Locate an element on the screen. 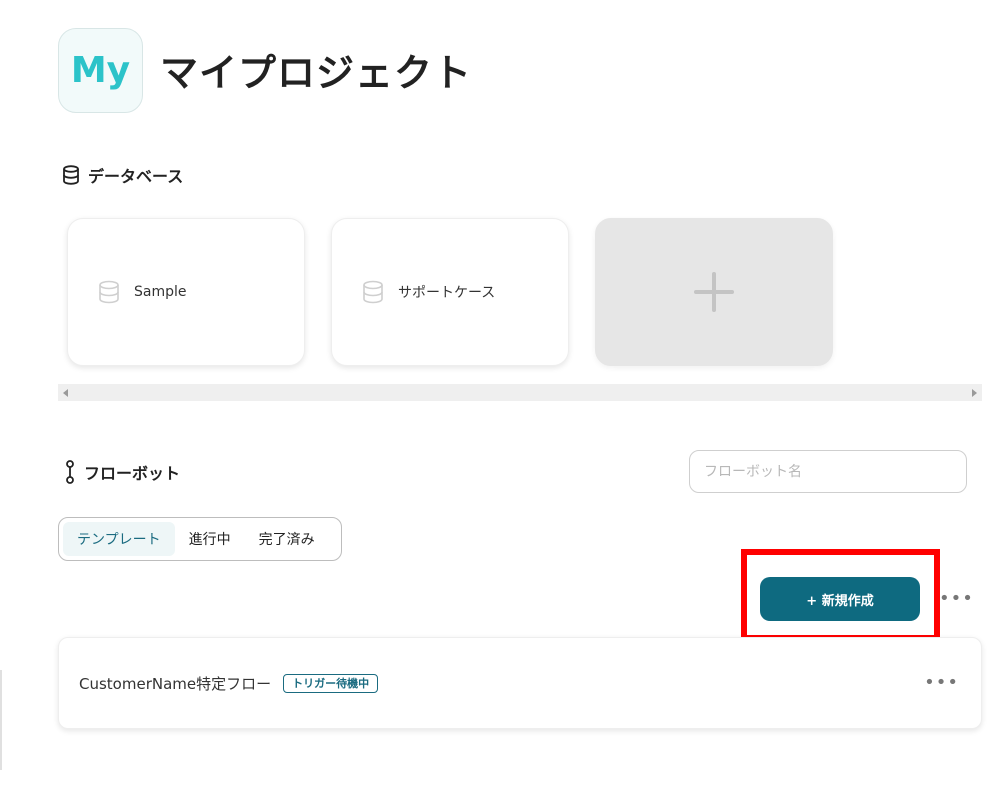 This screenshot has height=788, width=1007. add-database-button is located at coordinates (714, 292).